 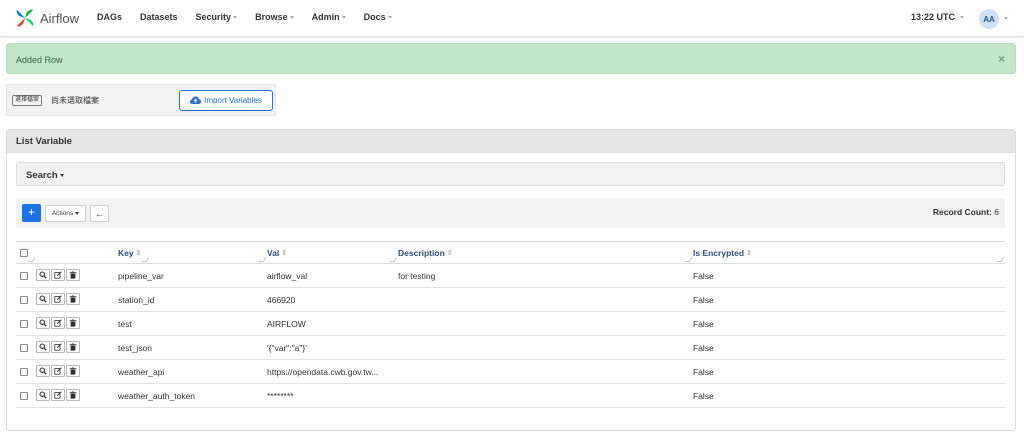 I want to click on table-header: Key ⇕ Val ⇕ Description ⇕ Is Encrypted ⇕, so click(x=510, y=252).